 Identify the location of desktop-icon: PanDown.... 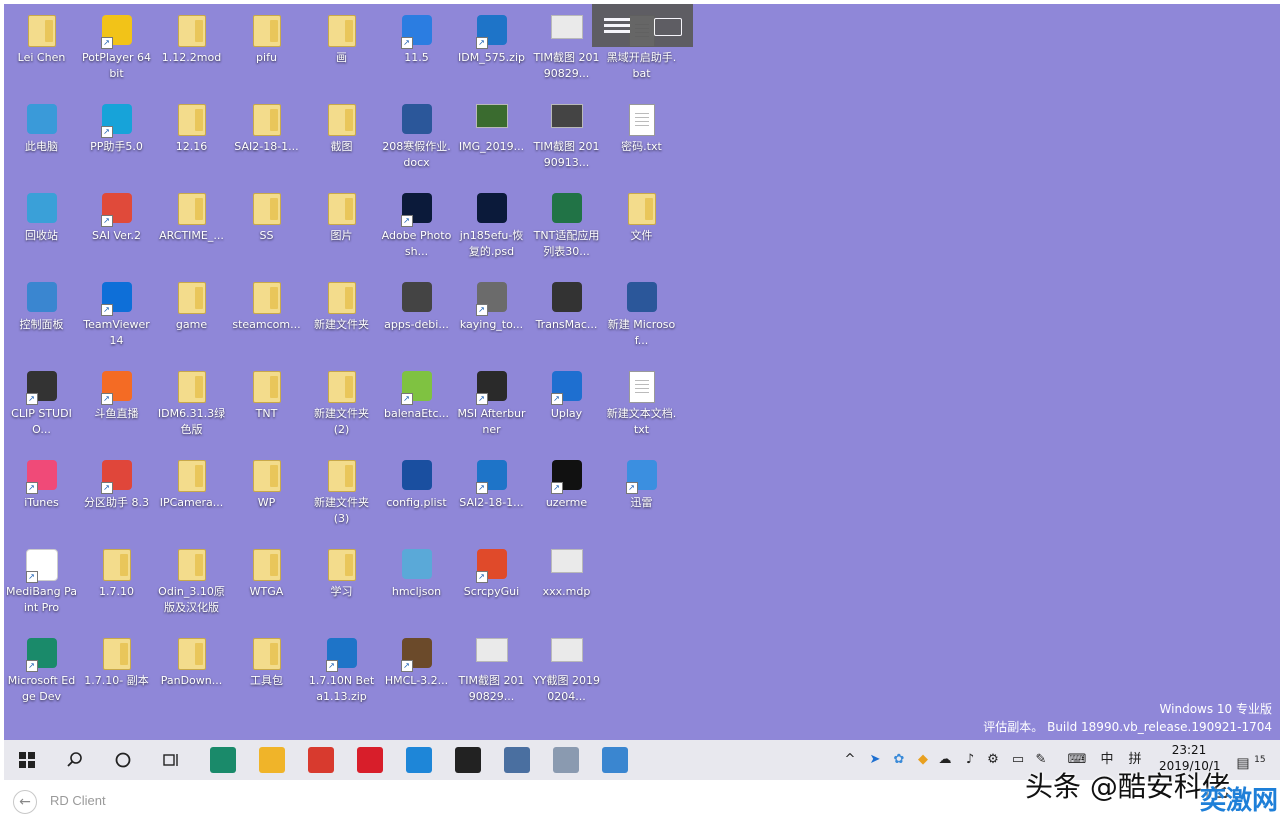
(191, 674).